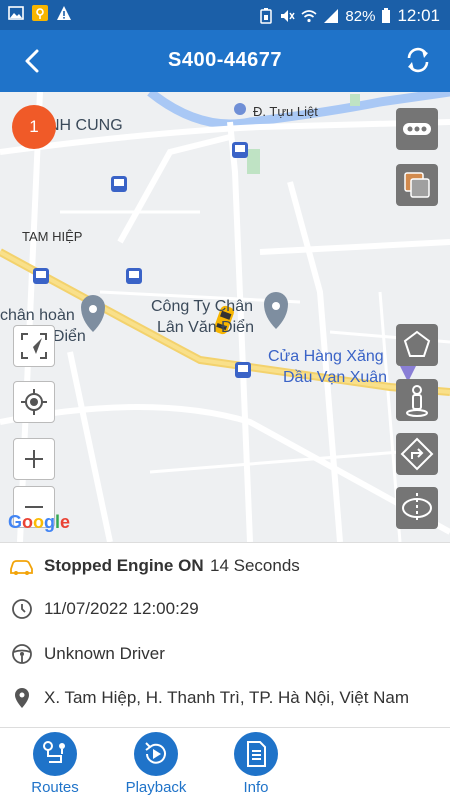 Image resolution: width=450 pixels, height=801 pixels. What do you see at coordinates (205, 327) in the screenshot?
I see `poi-label: Lân Văn Điển` at bounding box center [205, 327].